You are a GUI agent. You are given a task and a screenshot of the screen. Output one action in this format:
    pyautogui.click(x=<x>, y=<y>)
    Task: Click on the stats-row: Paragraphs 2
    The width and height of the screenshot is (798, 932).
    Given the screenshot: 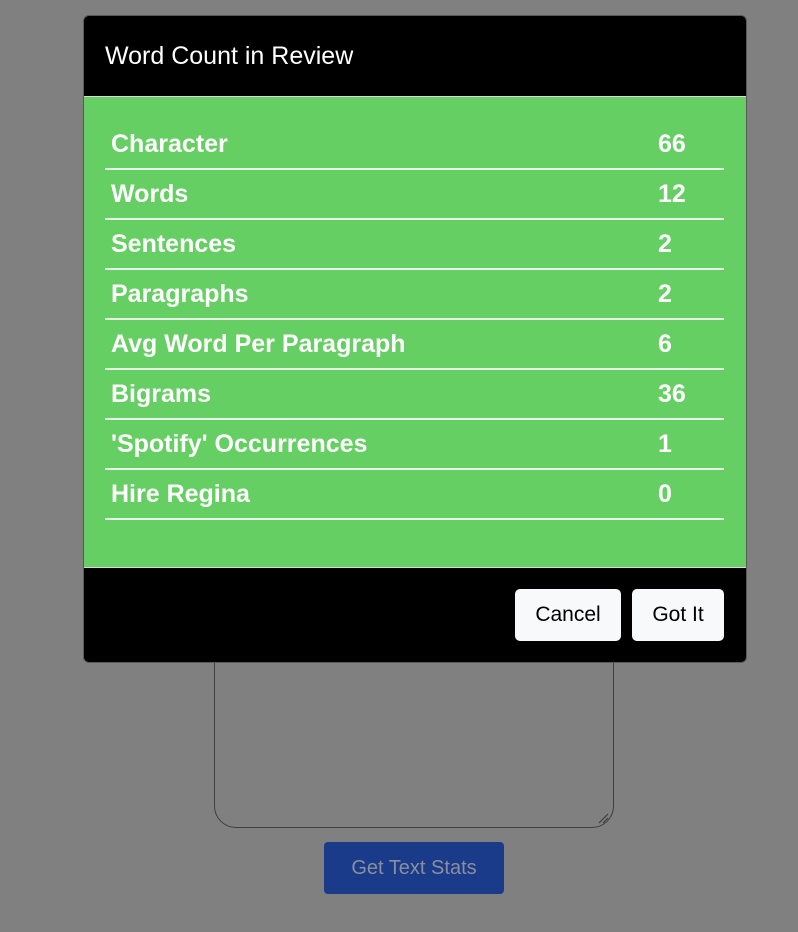 What is the action you would take?
    pyautogui.click(x=414, y=294)
    